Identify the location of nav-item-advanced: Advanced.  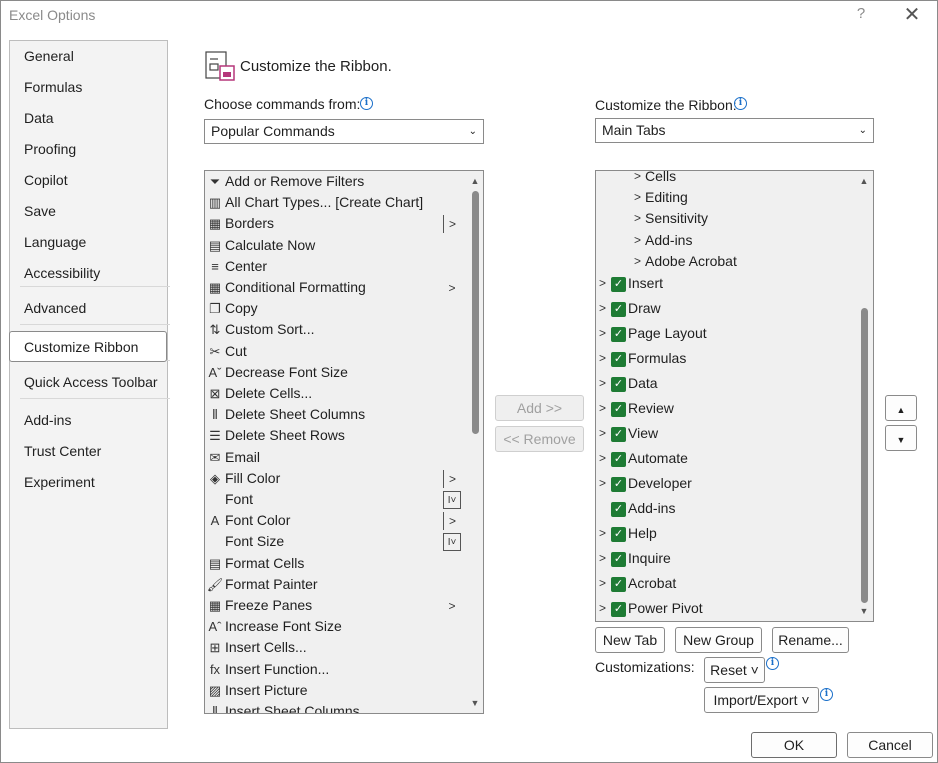
(88, 308).